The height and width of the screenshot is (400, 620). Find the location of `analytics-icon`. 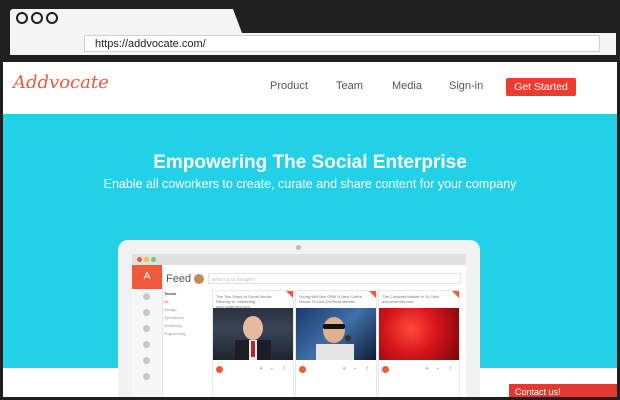

analytics-icon is located at coordinates (146, 328).